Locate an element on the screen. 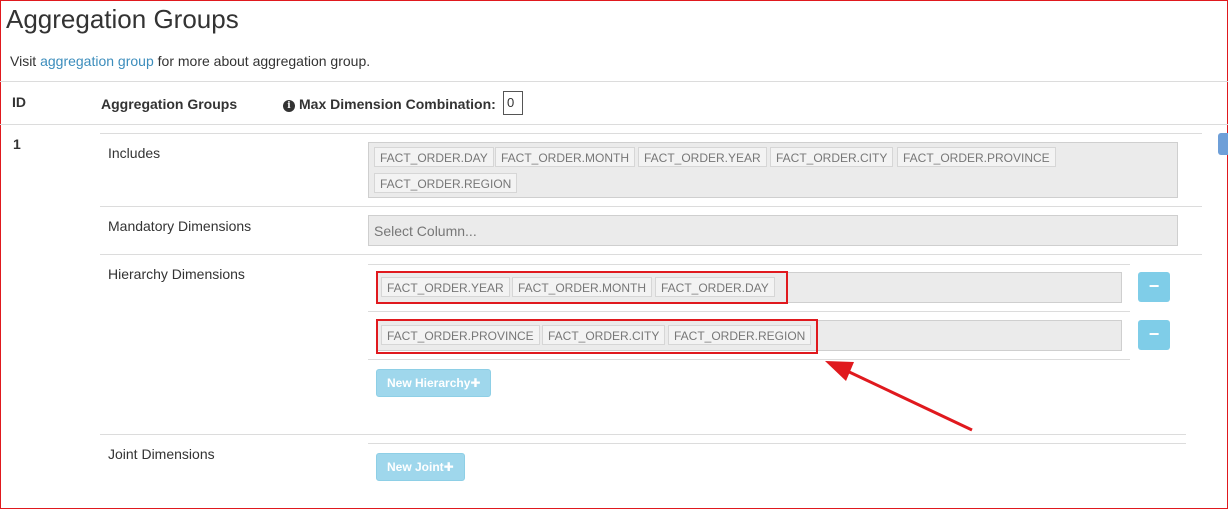 This screenshot has width=1228, height=509. annotation-arrow-head is located at coordinates (839, 371).